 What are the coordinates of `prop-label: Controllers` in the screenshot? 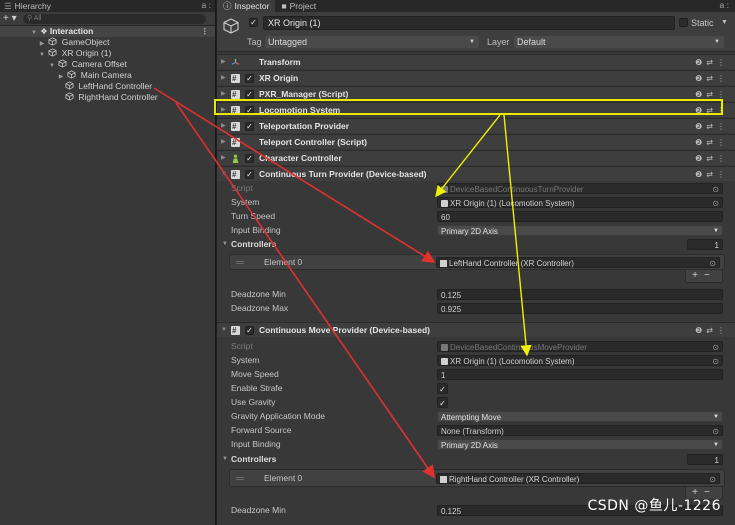 It's located at (254, 459).